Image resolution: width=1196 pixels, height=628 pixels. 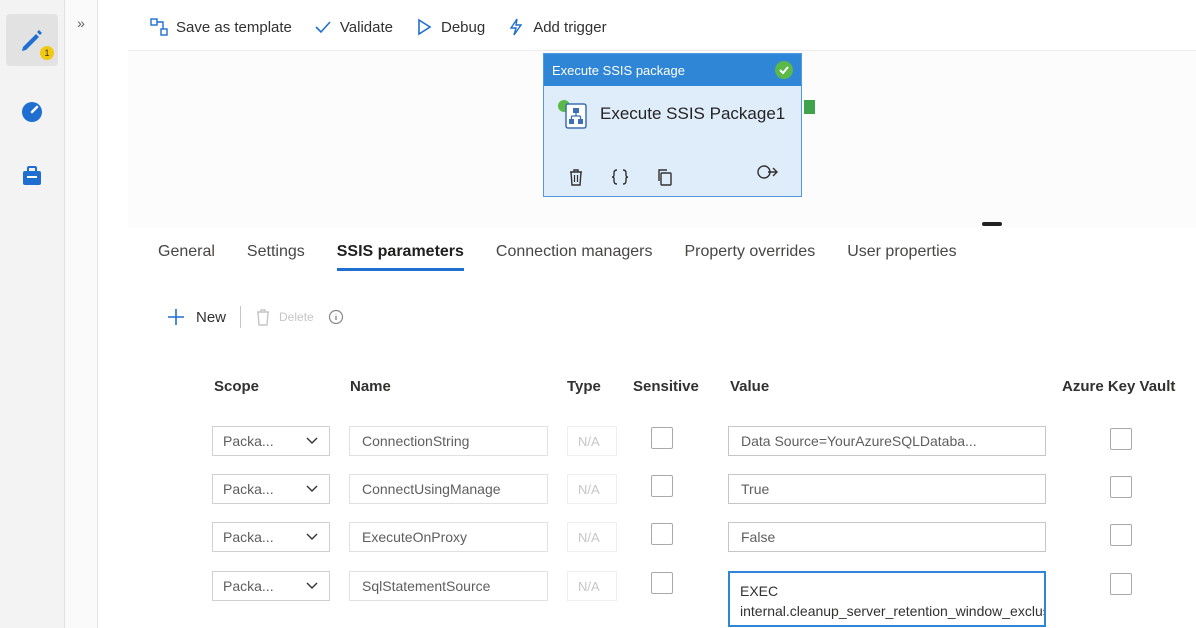 I want to click on parameter-name-field: SqlStatementSource, so click(x=448, y=586).